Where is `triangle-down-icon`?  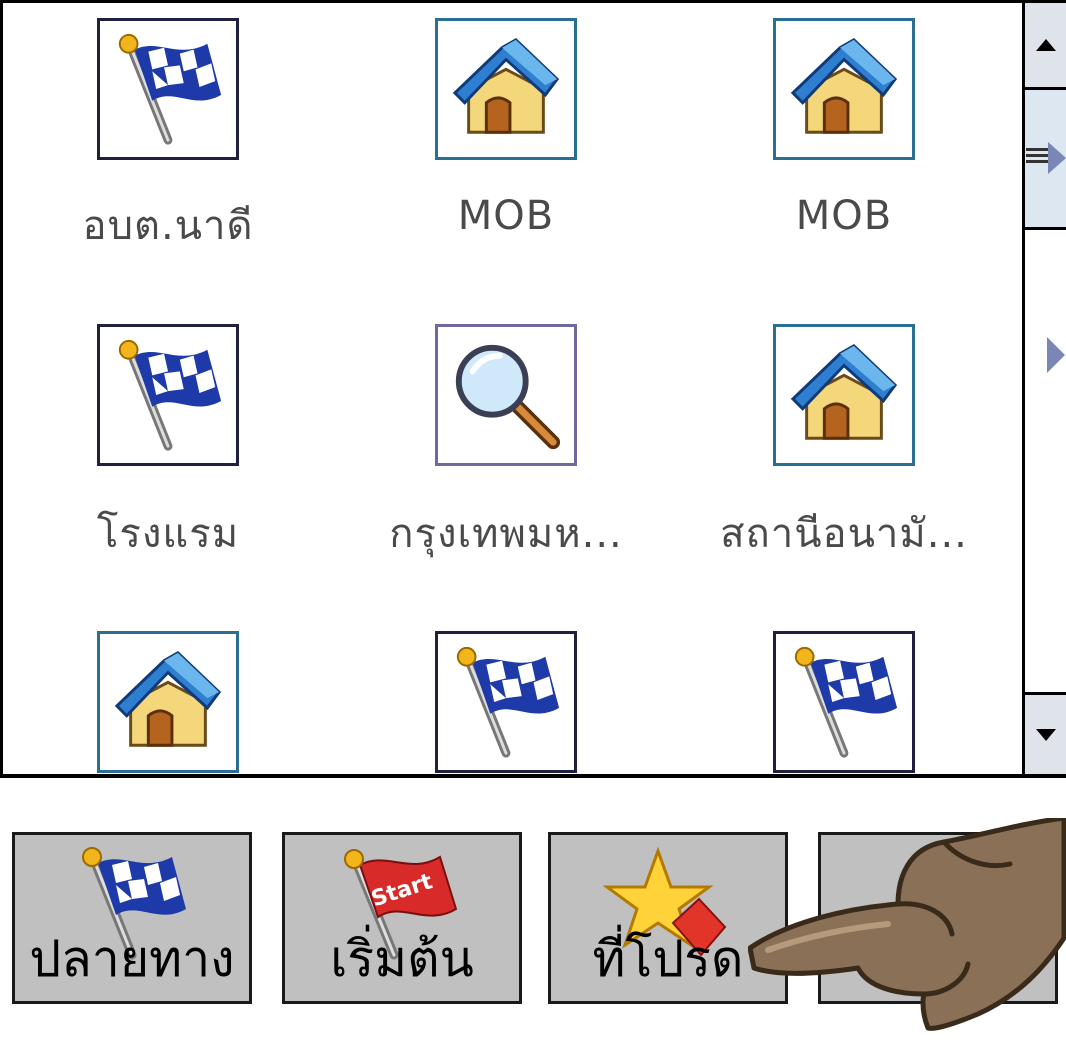
triangle-down-icon is located at coordinates (1045, 734).